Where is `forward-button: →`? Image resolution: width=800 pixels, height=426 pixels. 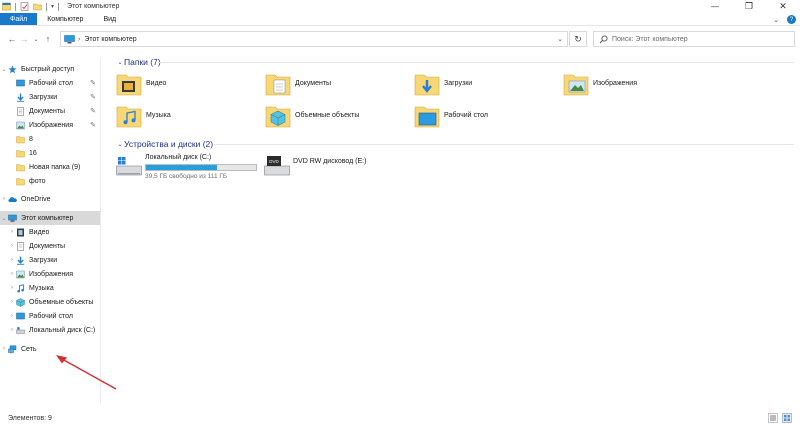
forward-button: → is located at coordinates (24, 39).